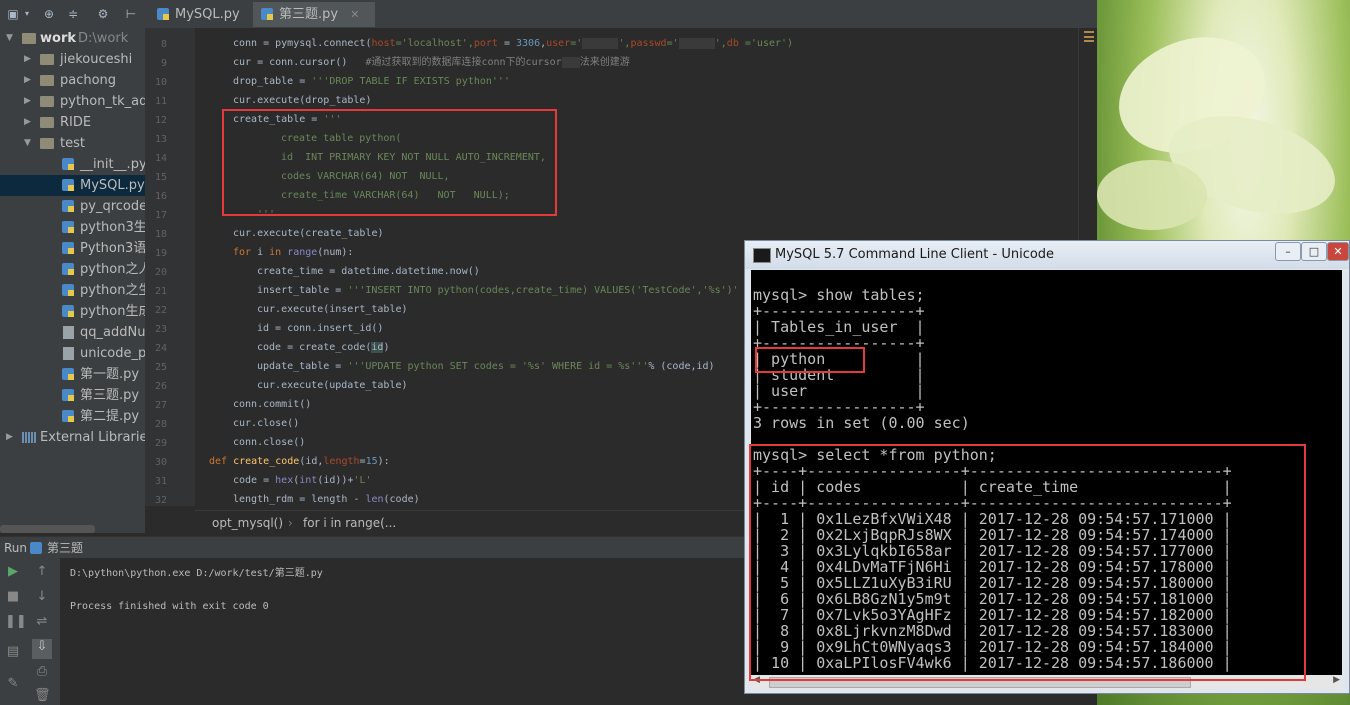 This screenshot has width=1350, height=705. I want to click on tree-file: 第二提.py, so click(72, 416).